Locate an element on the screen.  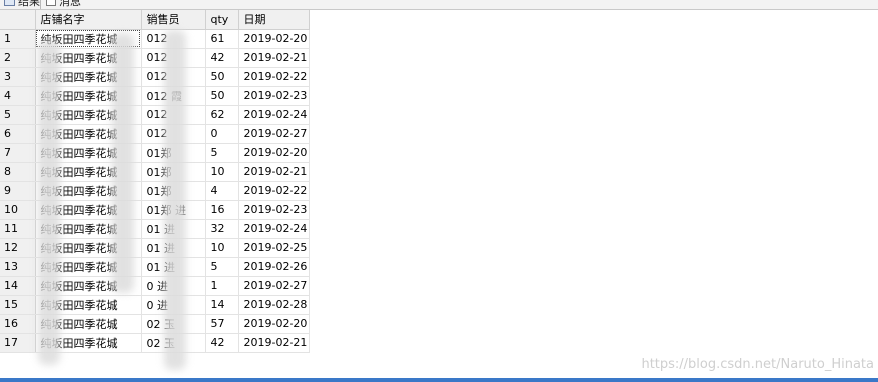
tab-results: 结果 is located at coordinates (22, 4).